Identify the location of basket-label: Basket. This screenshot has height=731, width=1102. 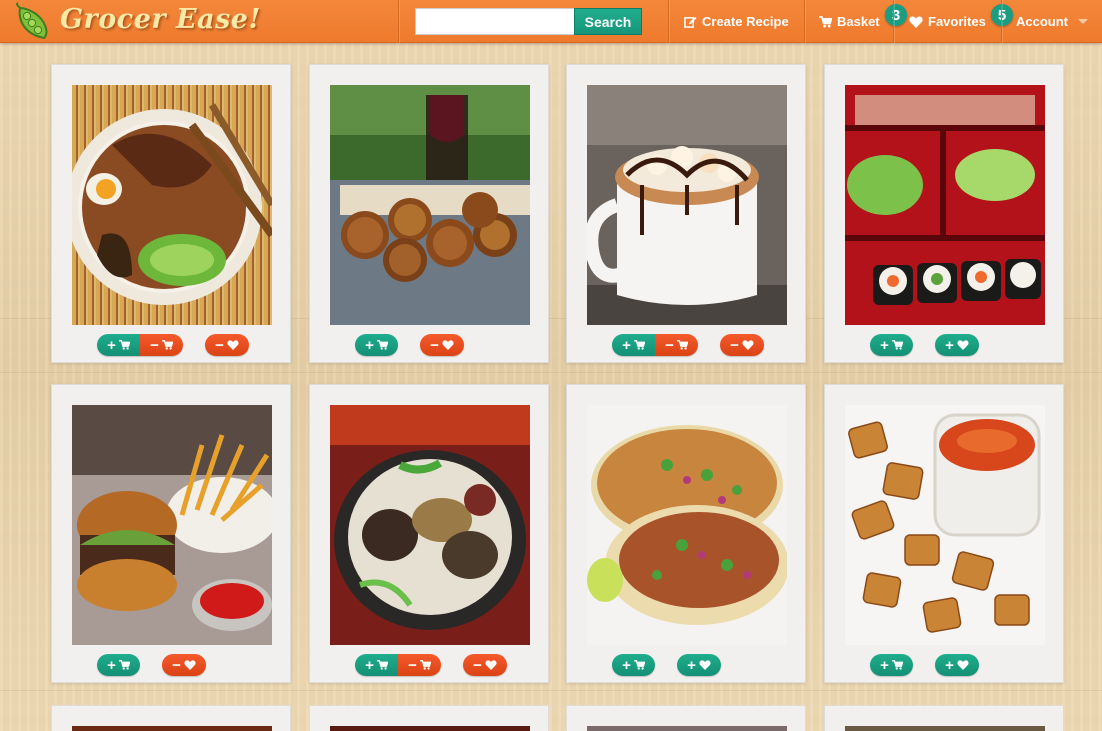
(858, 21).